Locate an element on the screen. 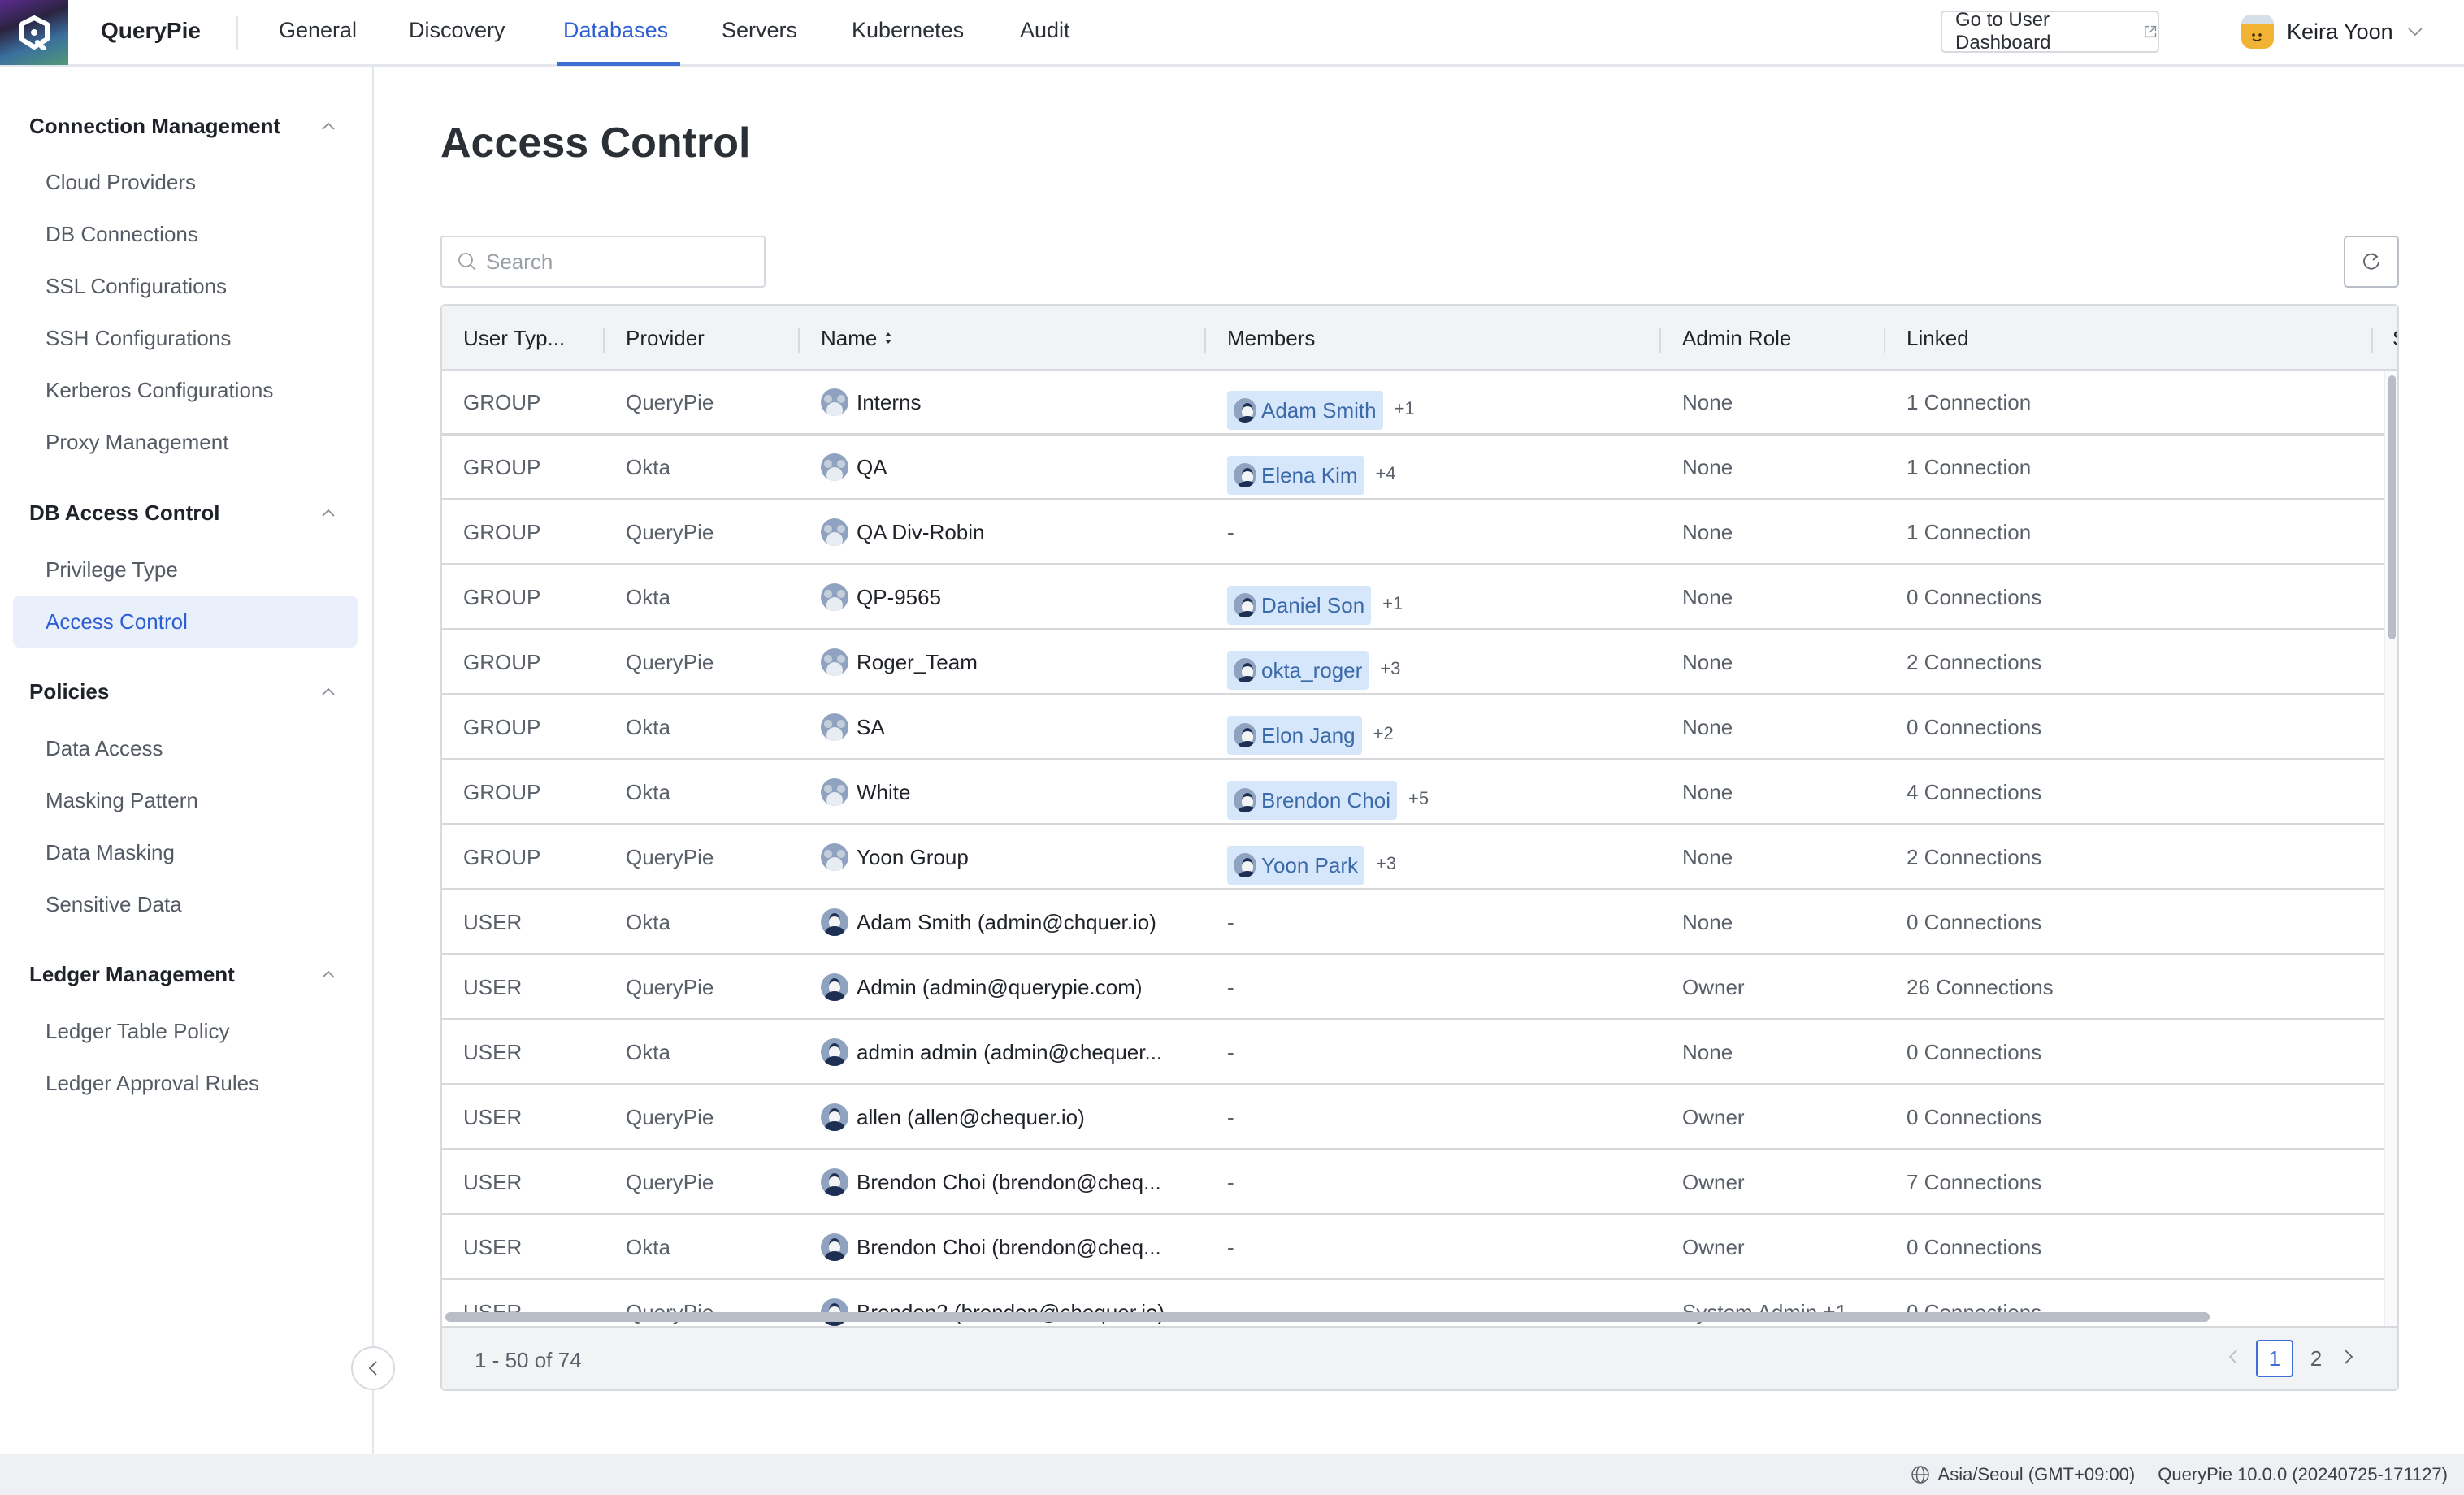 The width and height of the screenshot is (2464, 1495). timezone-indicator: Asia/Seoul (GMT+09:00) is located at coordinates (2023, 1475).